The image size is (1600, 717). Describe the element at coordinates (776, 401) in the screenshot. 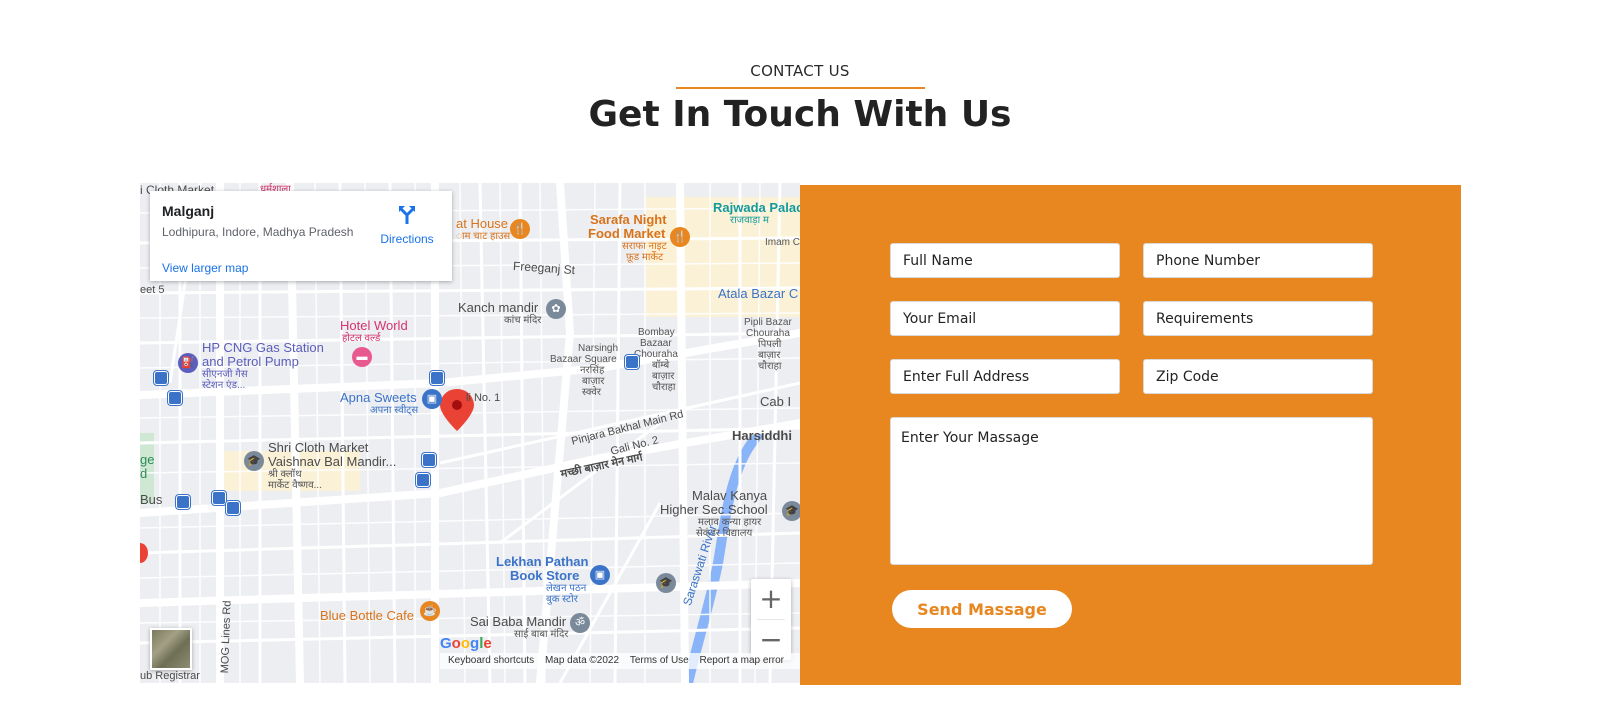

I see `map-label-cab: Cab I` at that location.